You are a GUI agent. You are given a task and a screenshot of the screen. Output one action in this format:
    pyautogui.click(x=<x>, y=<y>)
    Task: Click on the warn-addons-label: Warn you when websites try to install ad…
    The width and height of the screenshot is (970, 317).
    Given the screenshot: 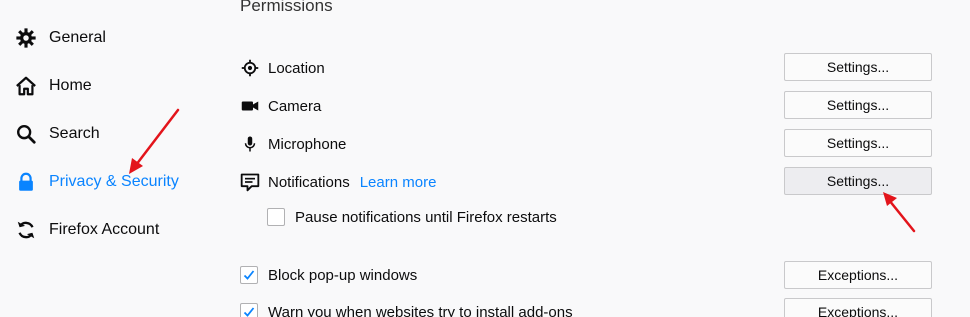 What is the action you would take?
    pyautogui.click(x=420, y=310)
    